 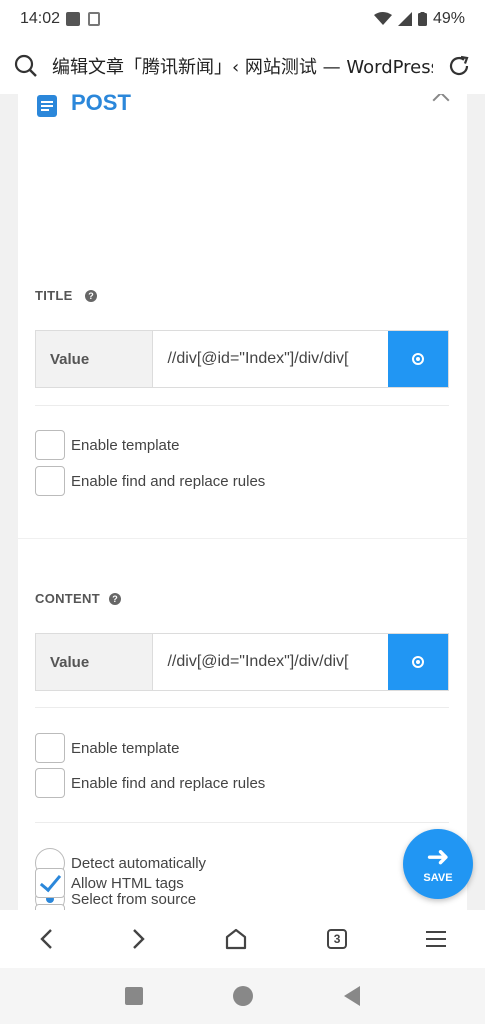 I want to click on card-title: POST, so click(x=101, y=104).